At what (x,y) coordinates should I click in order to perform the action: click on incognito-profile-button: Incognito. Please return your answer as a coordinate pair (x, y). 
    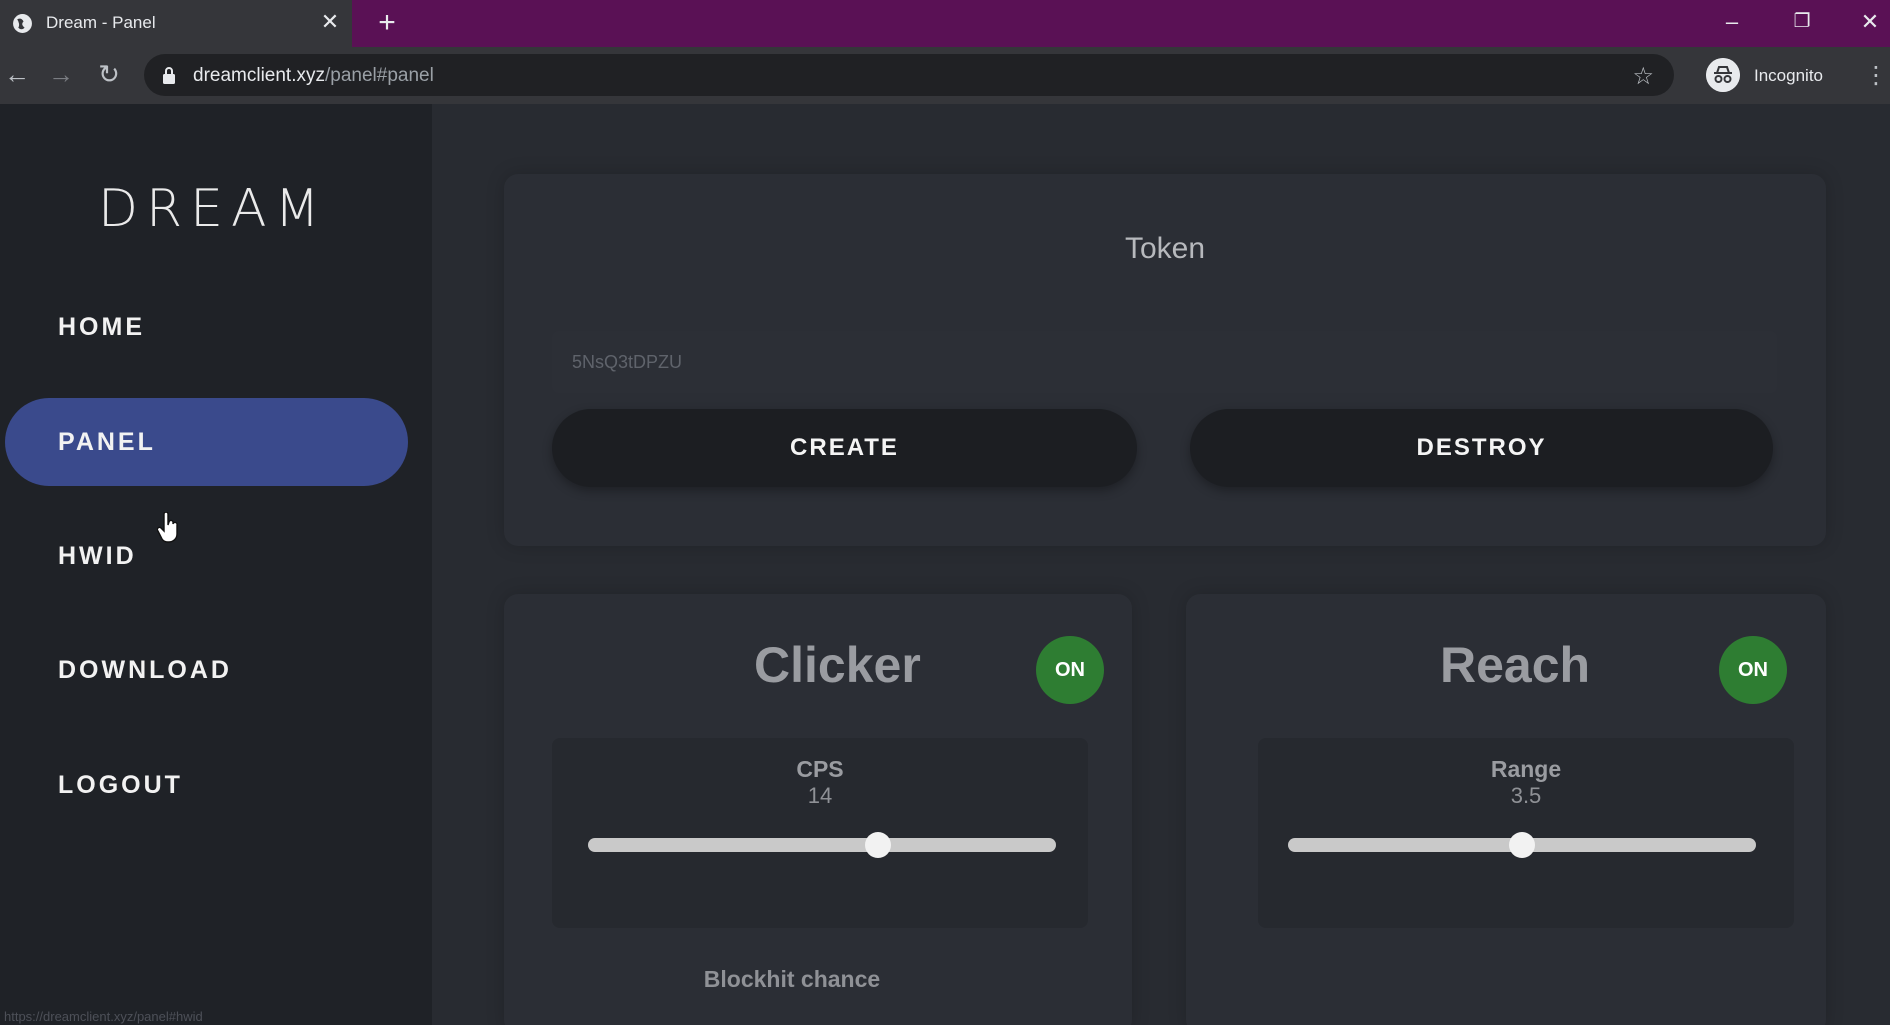
    Looking at the image, I should click on (1776, 76).